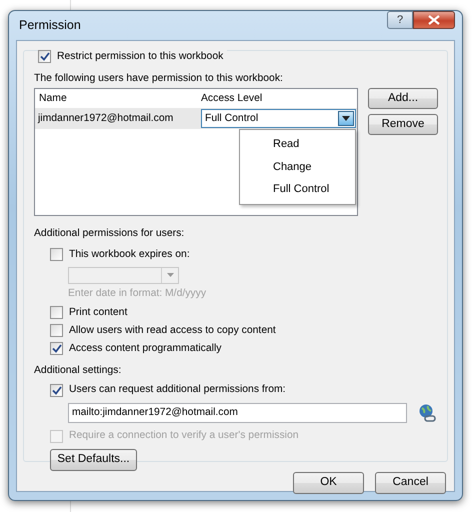  I want to click on globe-icon, so click(427, 413).